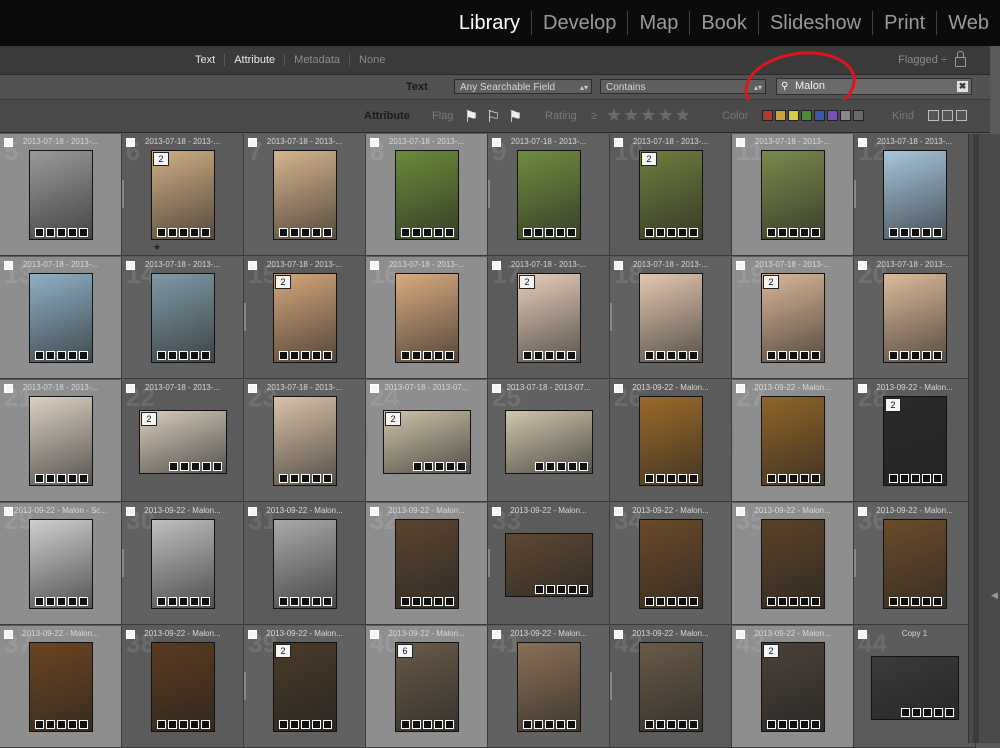 This screenshot has width=1000, height=748. I want to click on thumbnail-cell: 6 2013-07-18 - 2013-... 2 ★, so click(183, 195).